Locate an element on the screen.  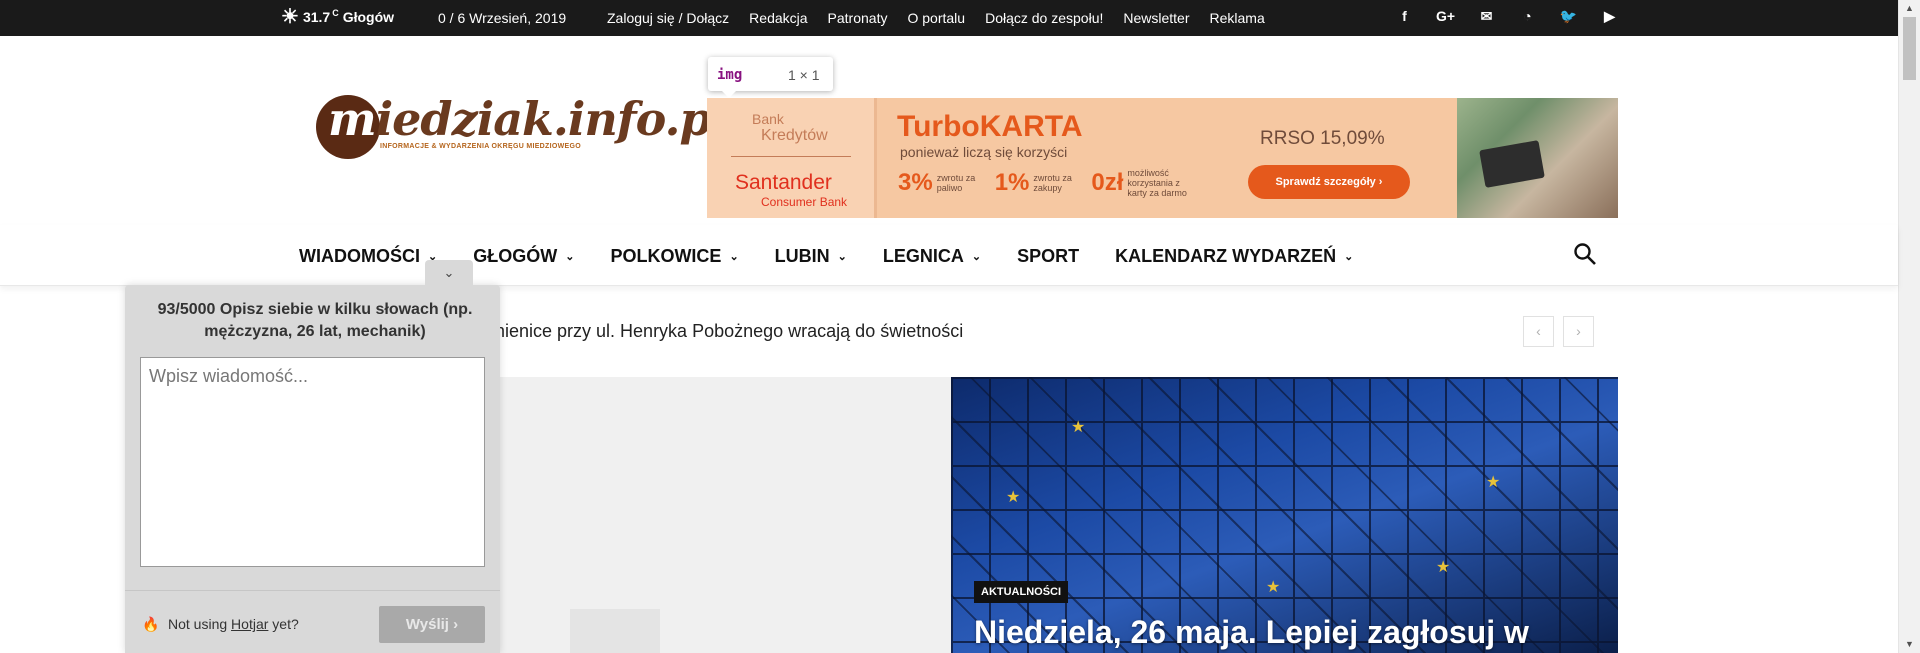
banner-divider is located at coordinates (791, 156).